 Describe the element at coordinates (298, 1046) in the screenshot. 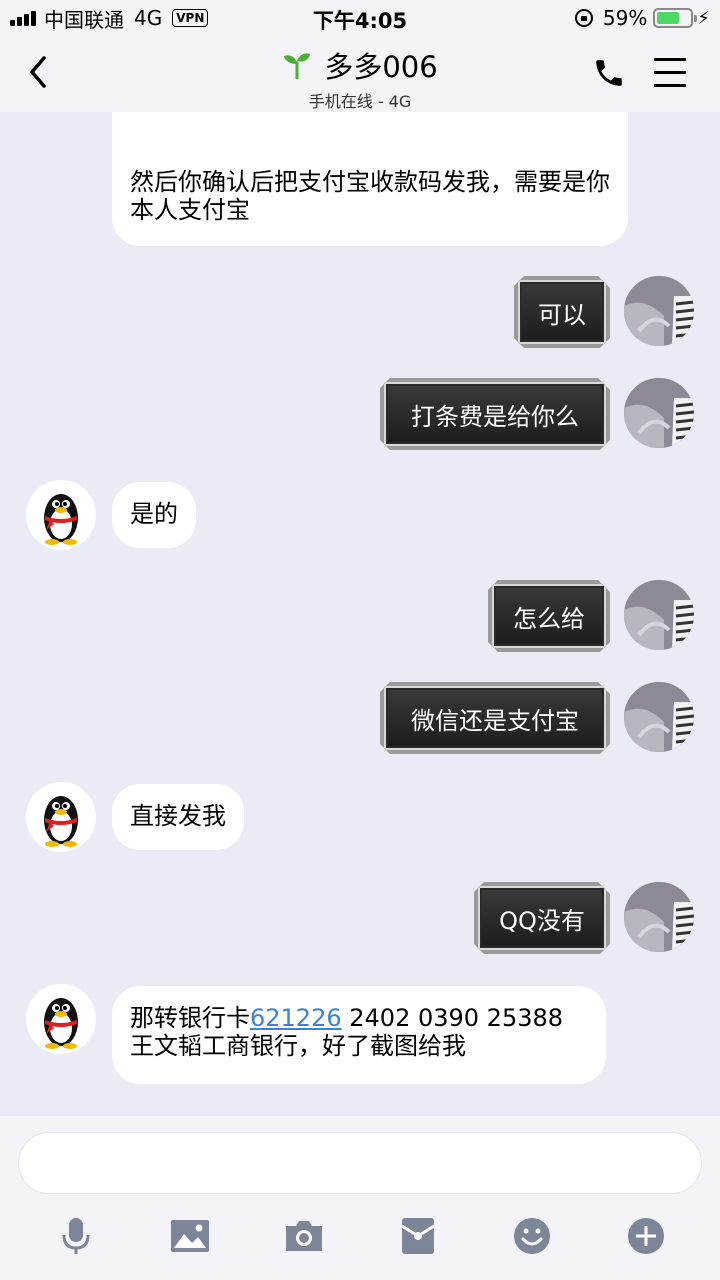

I see `message-text-line-2: 王文韬工商银行，好了截图给我` at that location.